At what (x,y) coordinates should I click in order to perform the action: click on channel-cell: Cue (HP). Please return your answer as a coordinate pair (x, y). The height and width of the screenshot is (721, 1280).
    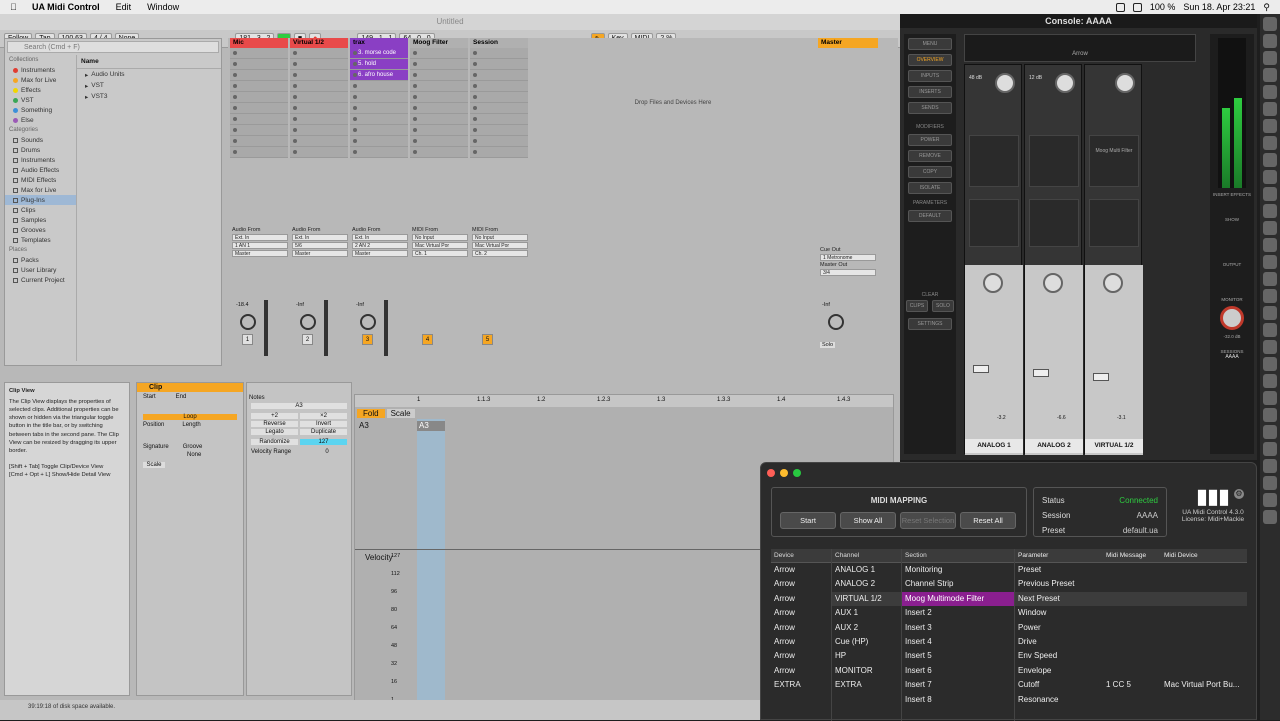
    Looking at the image, I should click on (866, 642).